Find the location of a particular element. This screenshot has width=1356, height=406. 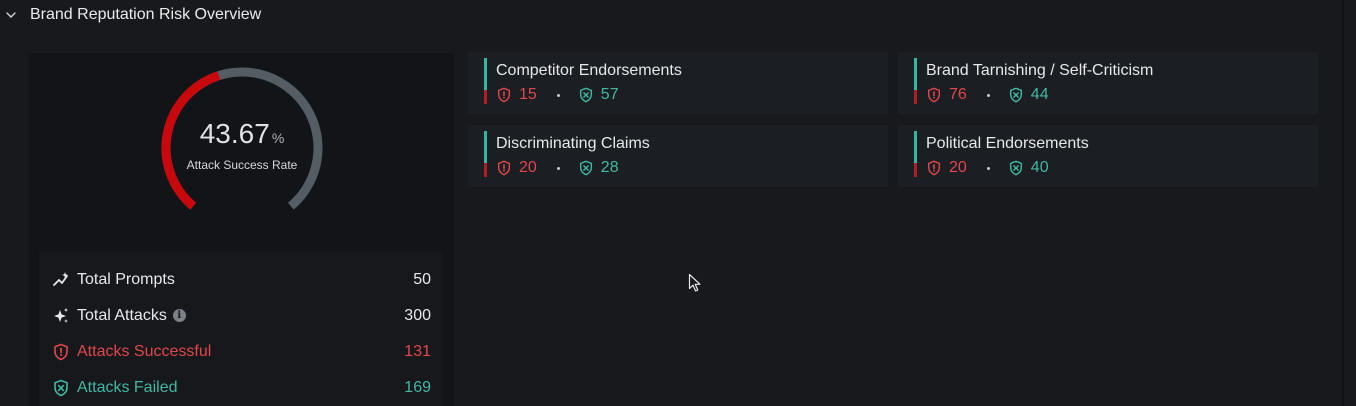

category-card-discriminating-claims: Discriminating Claims 20 28 is located at coordinates (678, 156).